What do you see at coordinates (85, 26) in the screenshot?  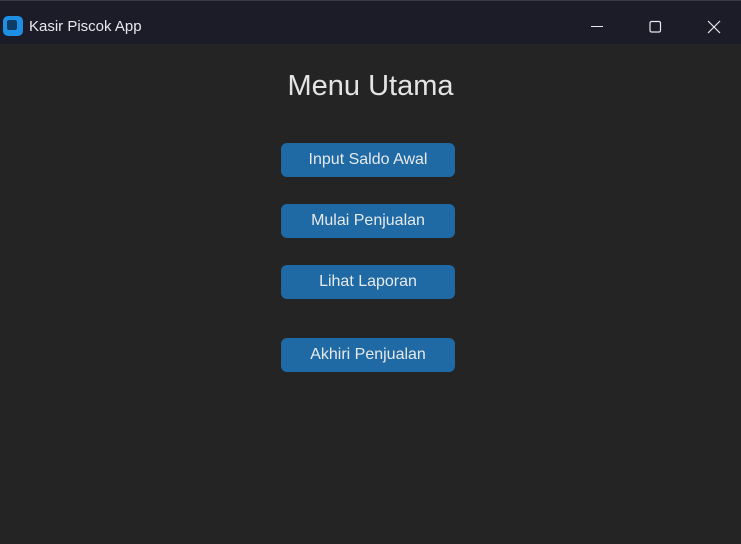 I see `window-title: Kasir Piscok App` at bounding box center [85, 26].